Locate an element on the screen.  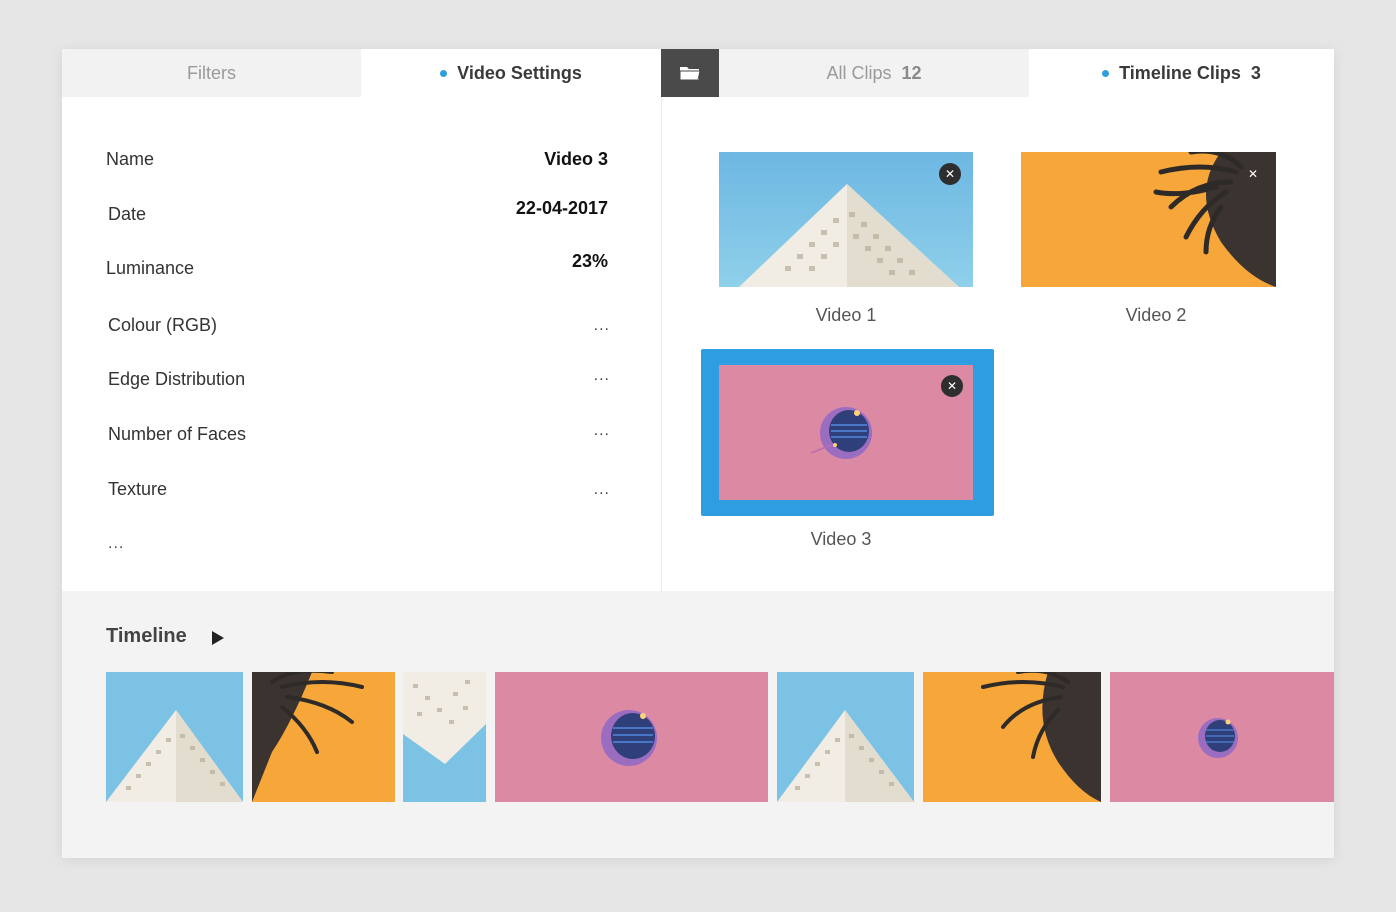
tab-all-clips: All Clips 12 is located at coordinates (874, 73).